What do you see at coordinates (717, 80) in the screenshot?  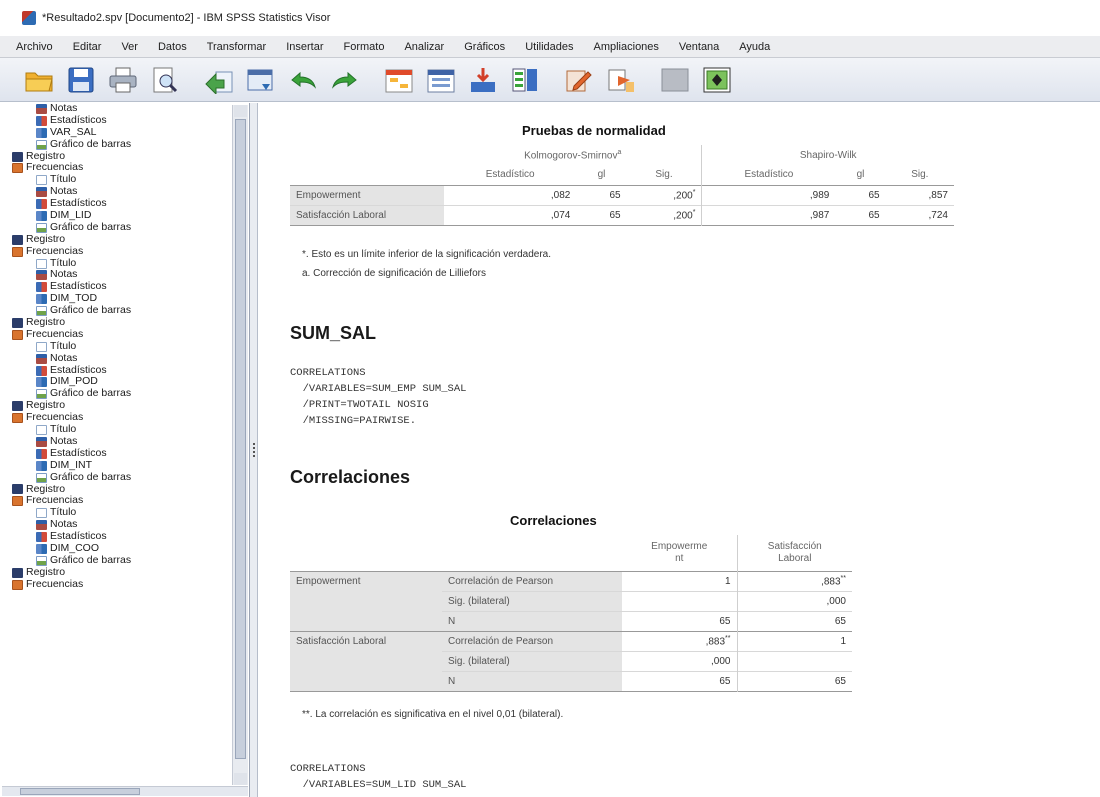 I see `insert-button` at bounding box center [717, 80].